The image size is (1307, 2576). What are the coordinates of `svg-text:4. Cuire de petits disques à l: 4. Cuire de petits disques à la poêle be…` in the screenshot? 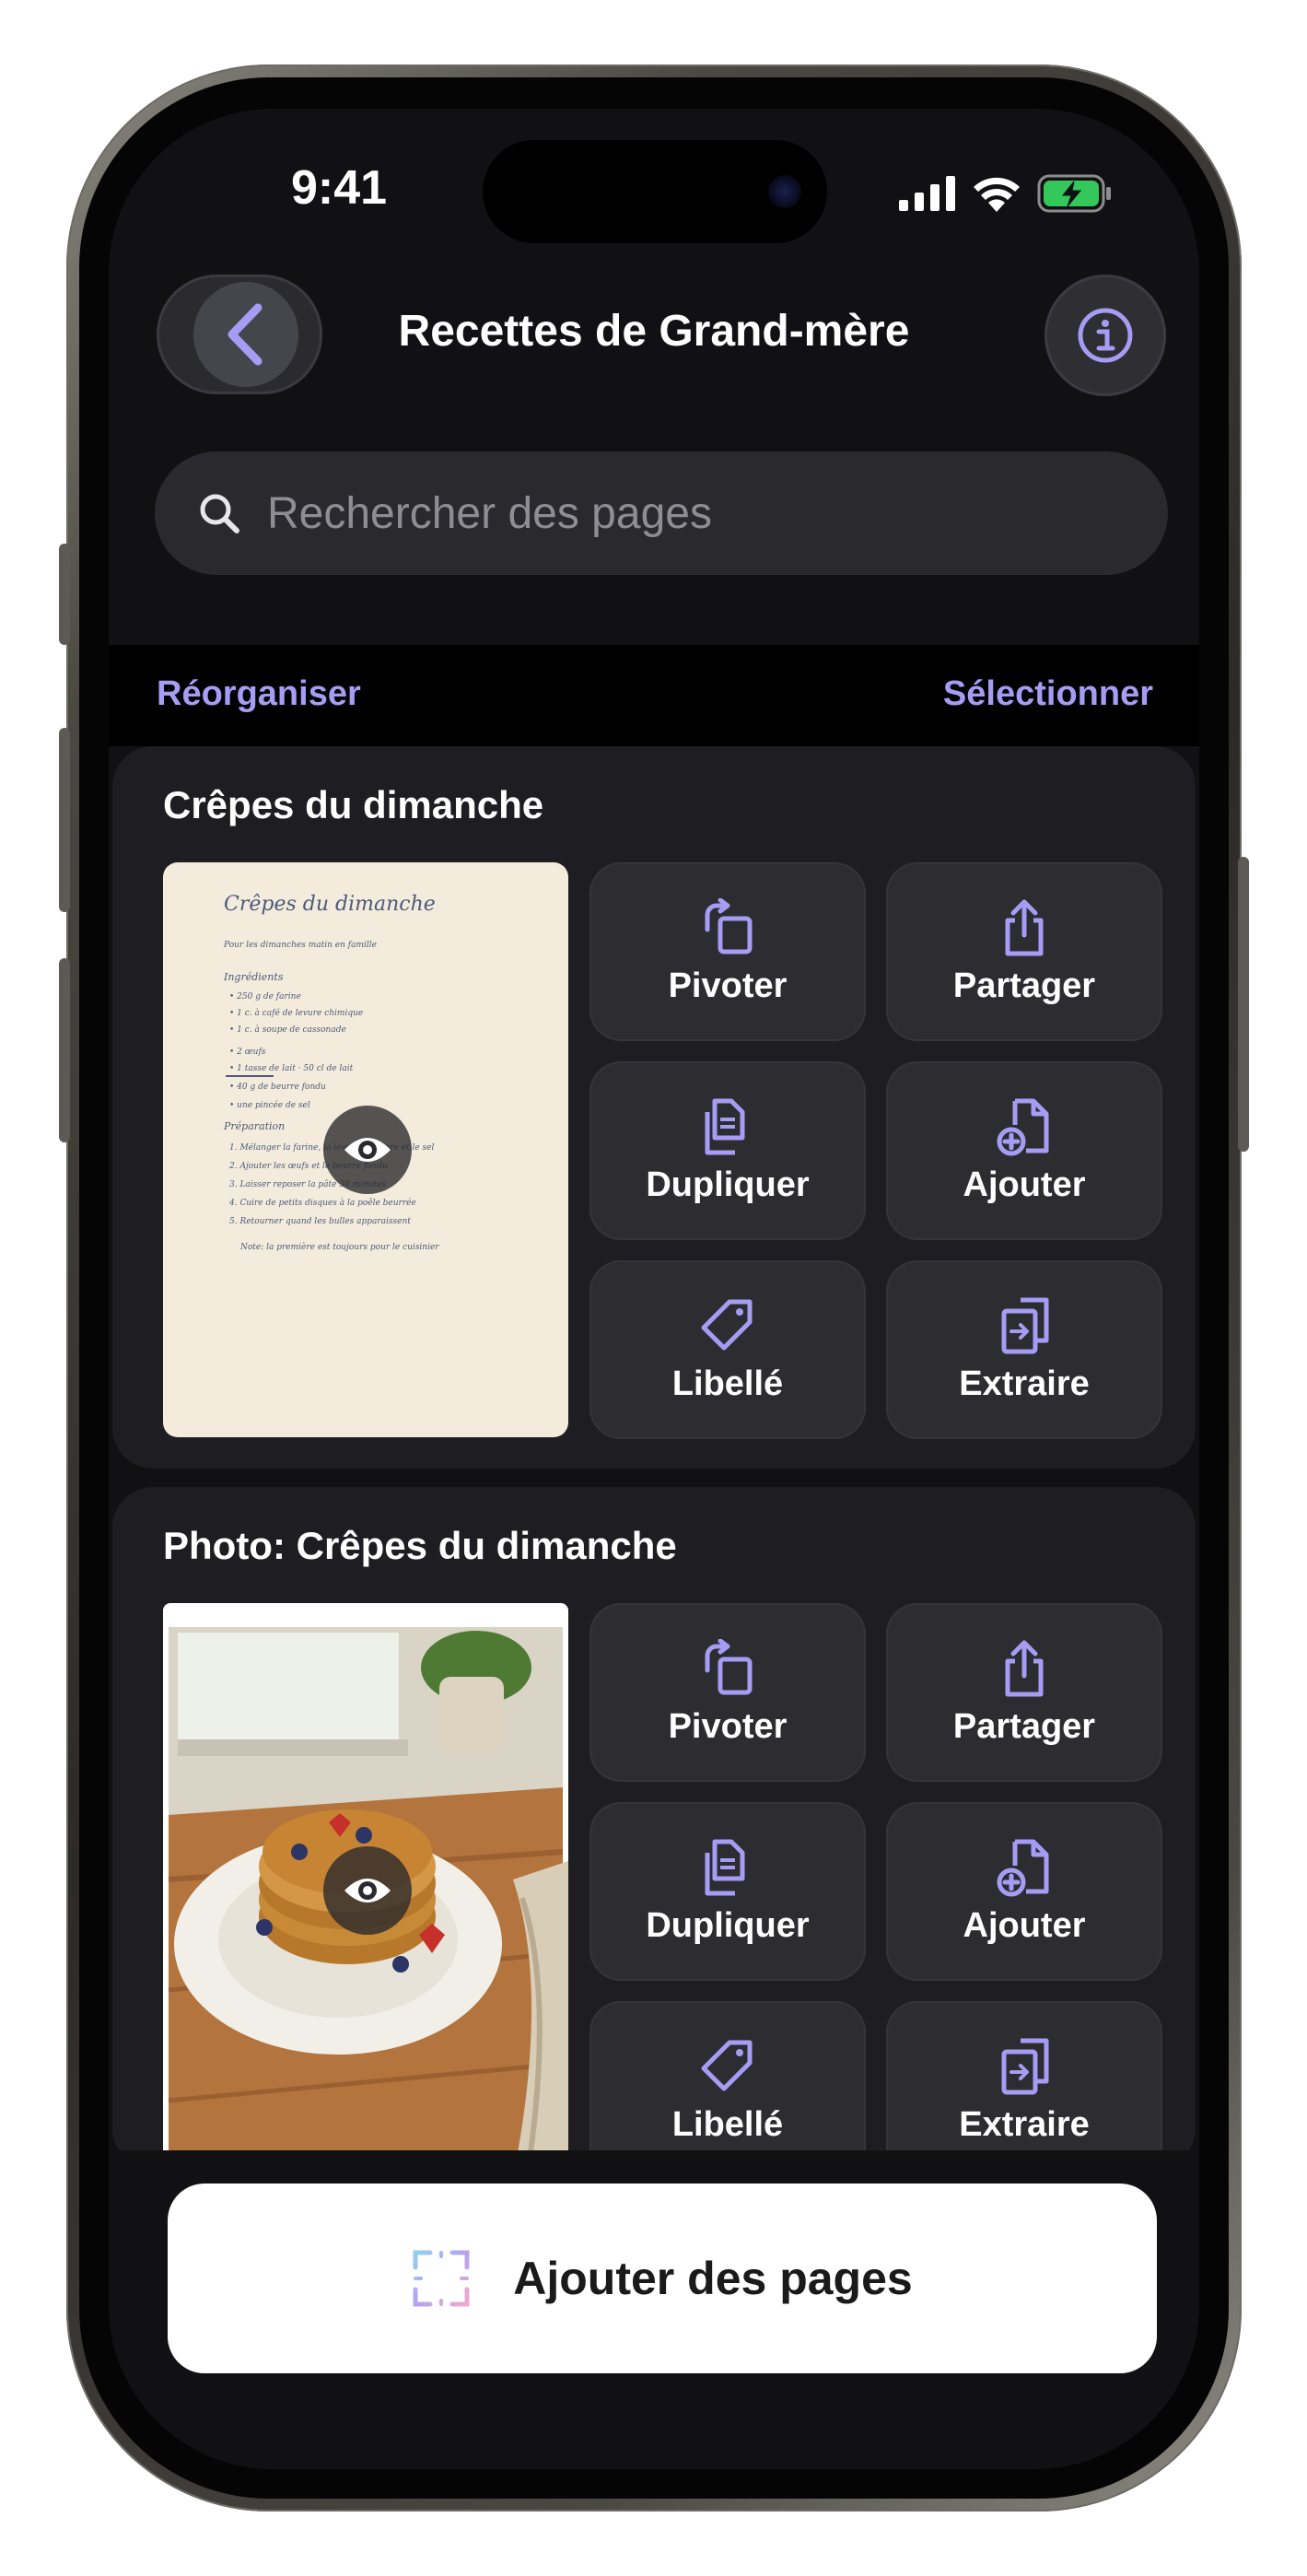 It's located at (322, 1203).